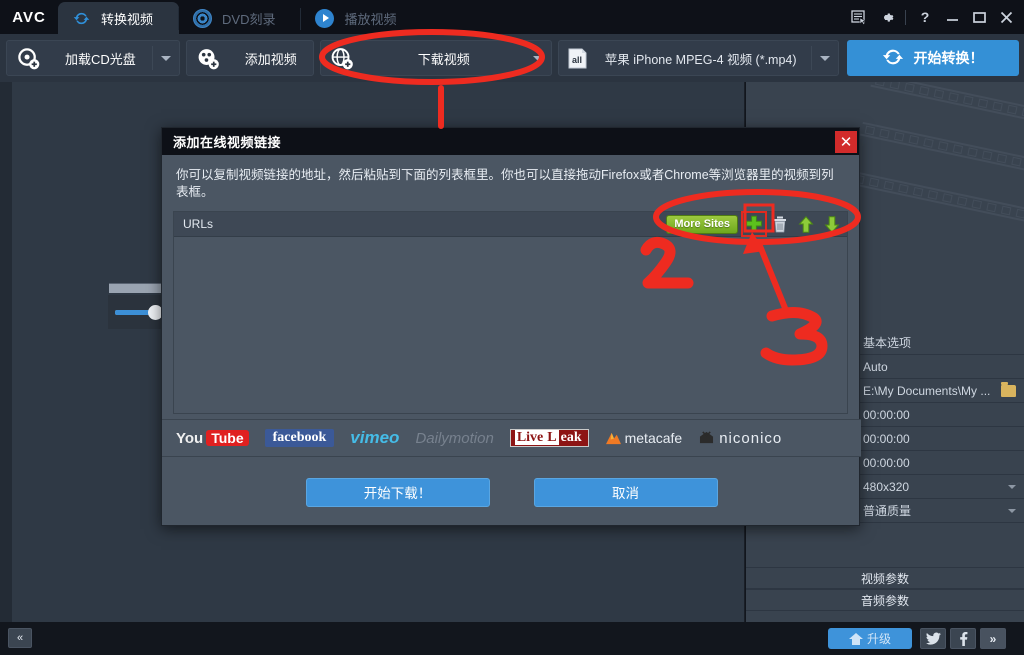 The height and width of the screenshot is (655, 1024). Describe the element at coordinates (939, 439) in the screenshot. I see `option-row-end-time: 00:00:00` at that location.